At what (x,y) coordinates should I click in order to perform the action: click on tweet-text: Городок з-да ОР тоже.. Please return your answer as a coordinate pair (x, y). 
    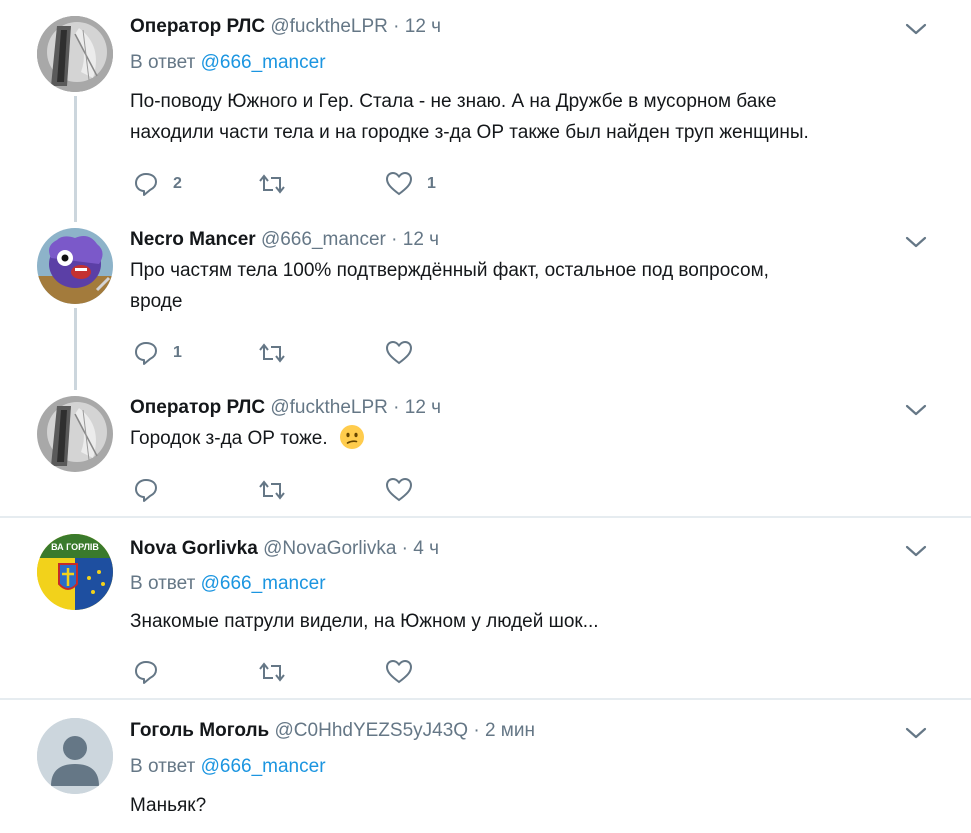
    Looking at the image, I should click on (530, 438).